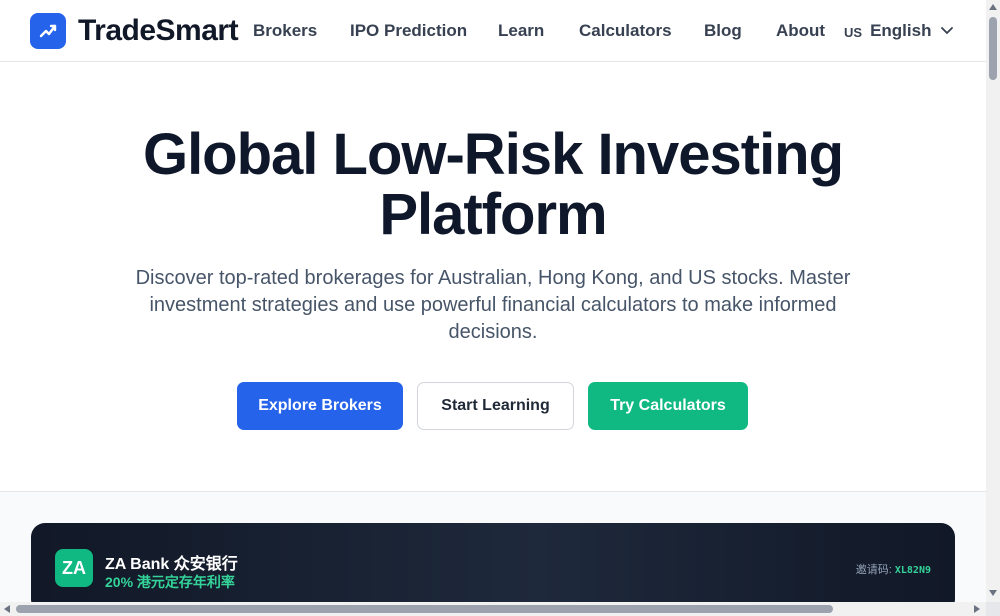  What do you see at coordinates (893, 569) in the screenshot?
I see `promo-invite-code: 邀请码: XL82N9` at bounding box center [893, 569].